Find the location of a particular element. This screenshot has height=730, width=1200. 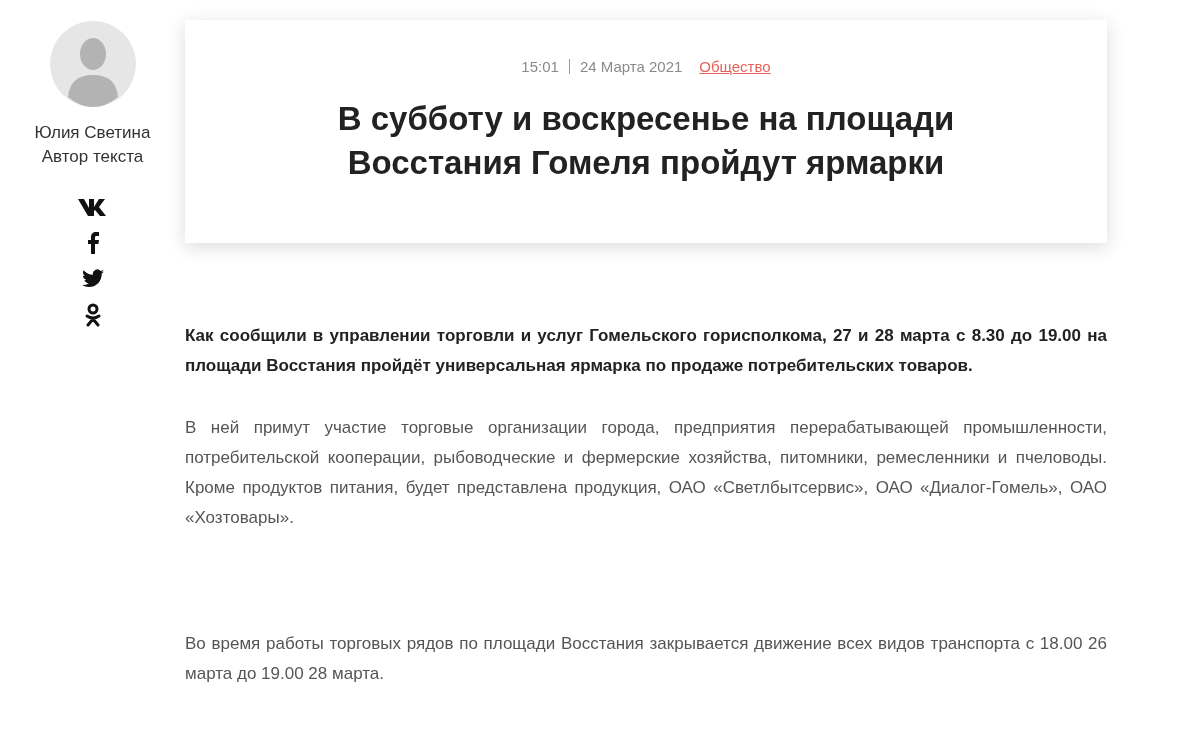

letter-f-icon is located at coordinates (92, 243).